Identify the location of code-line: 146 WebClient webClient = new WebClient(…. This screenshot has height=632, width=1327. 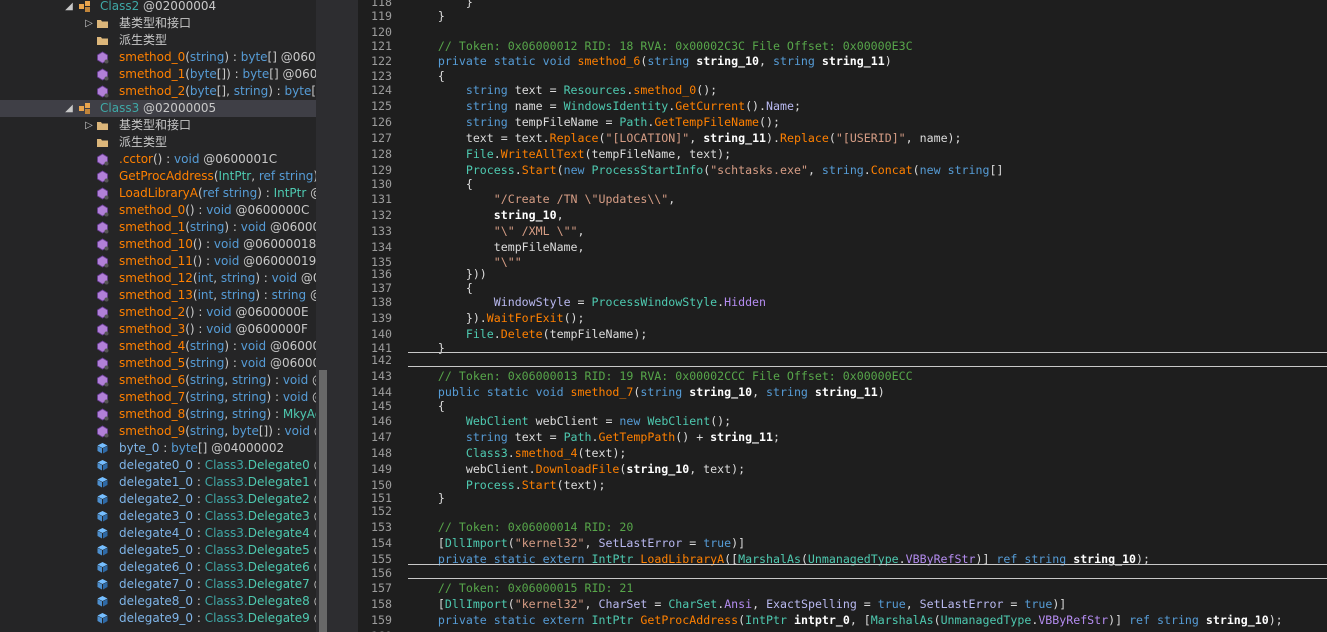
(842, 421).